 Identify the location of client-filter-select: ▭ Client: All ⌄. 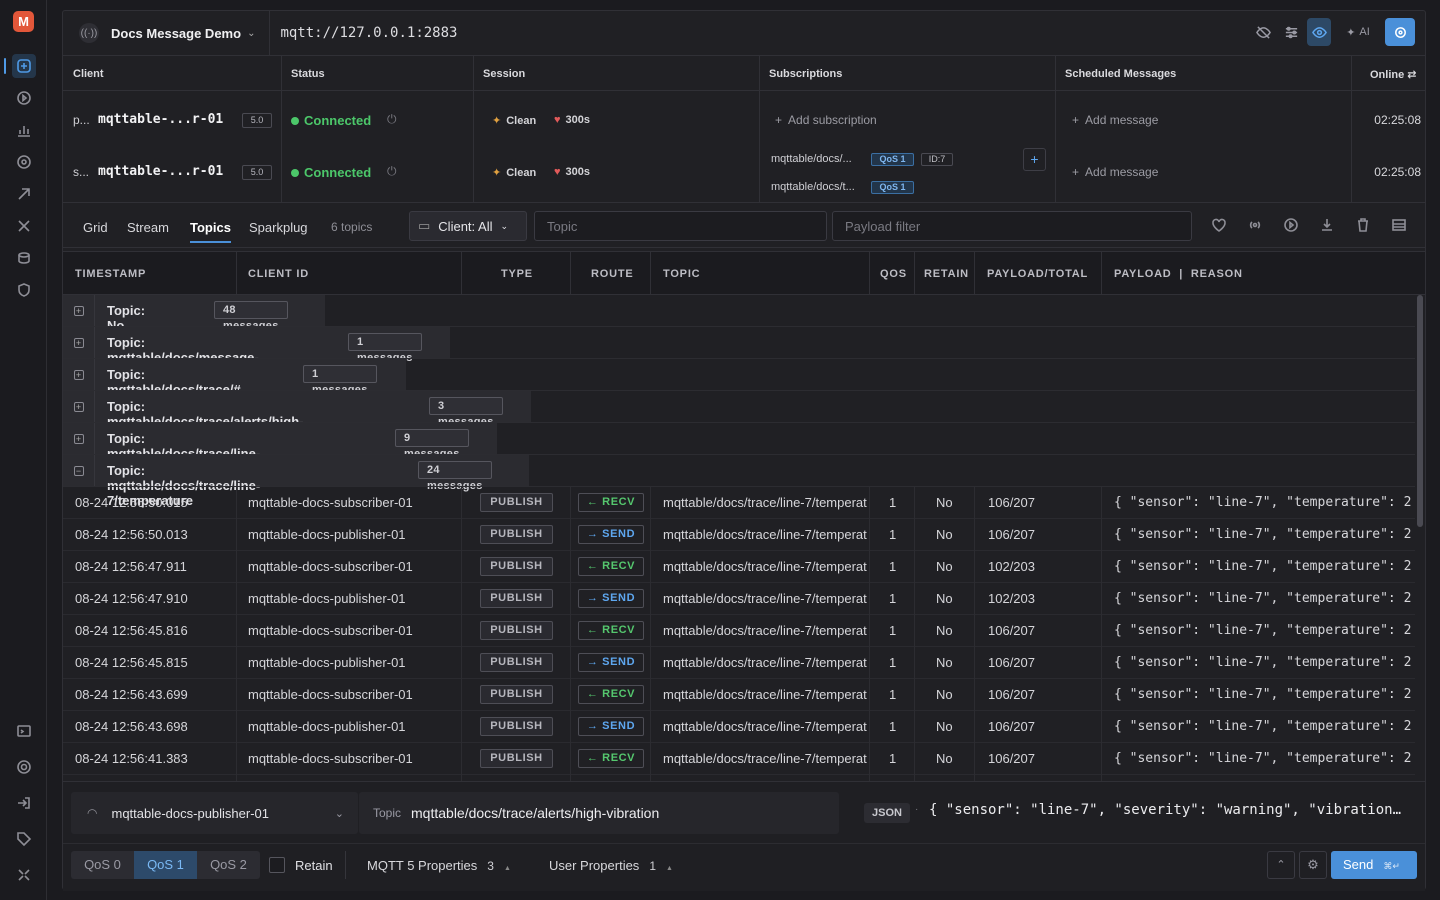
(468, 226).